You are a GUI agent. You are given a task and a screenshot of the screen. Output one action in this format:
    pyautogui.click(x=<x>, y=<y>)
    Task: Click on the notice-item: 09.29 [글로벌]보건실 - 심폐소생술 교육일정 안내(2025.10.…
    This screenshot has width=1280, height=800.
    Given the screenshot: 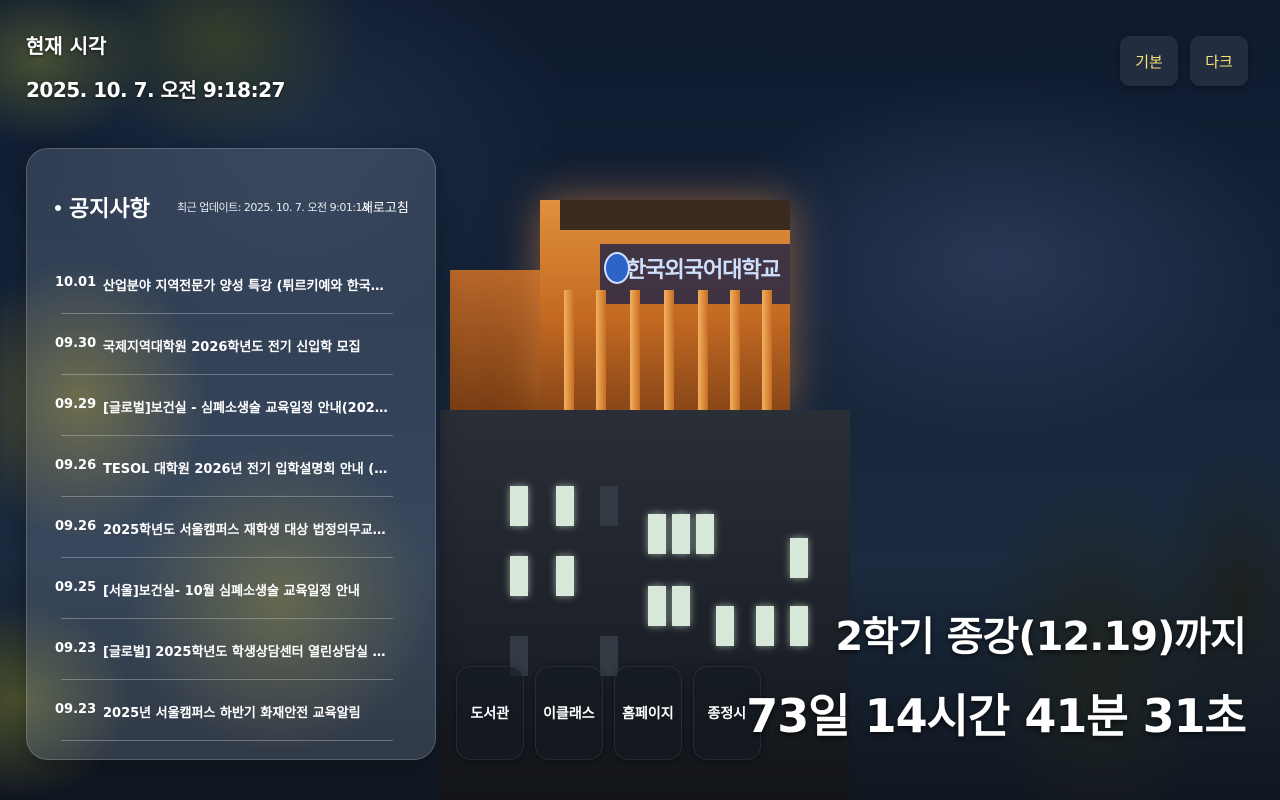 What is the action you would take?
    pyautogui.click(x=231, y=405)
    